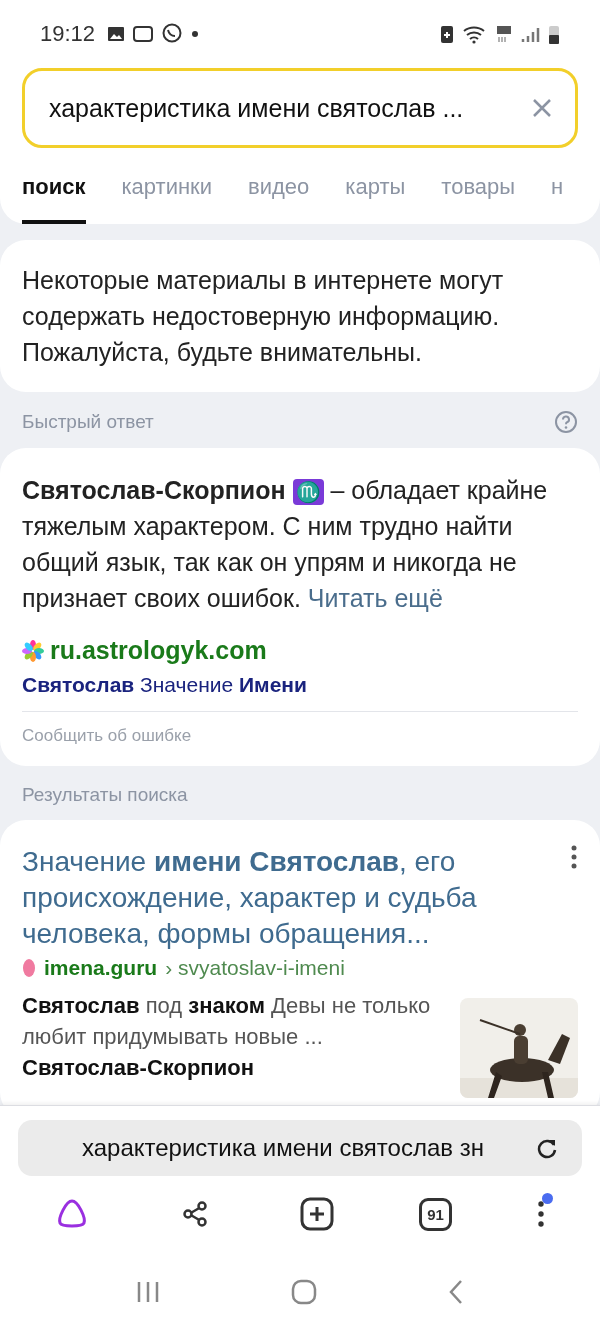 This screenshot has width=600, height=1332. What do you see at coordinates (375, 598) in the screenshot?
I see `read-more-link: Читать ещё` at bounding box center [375, 598].